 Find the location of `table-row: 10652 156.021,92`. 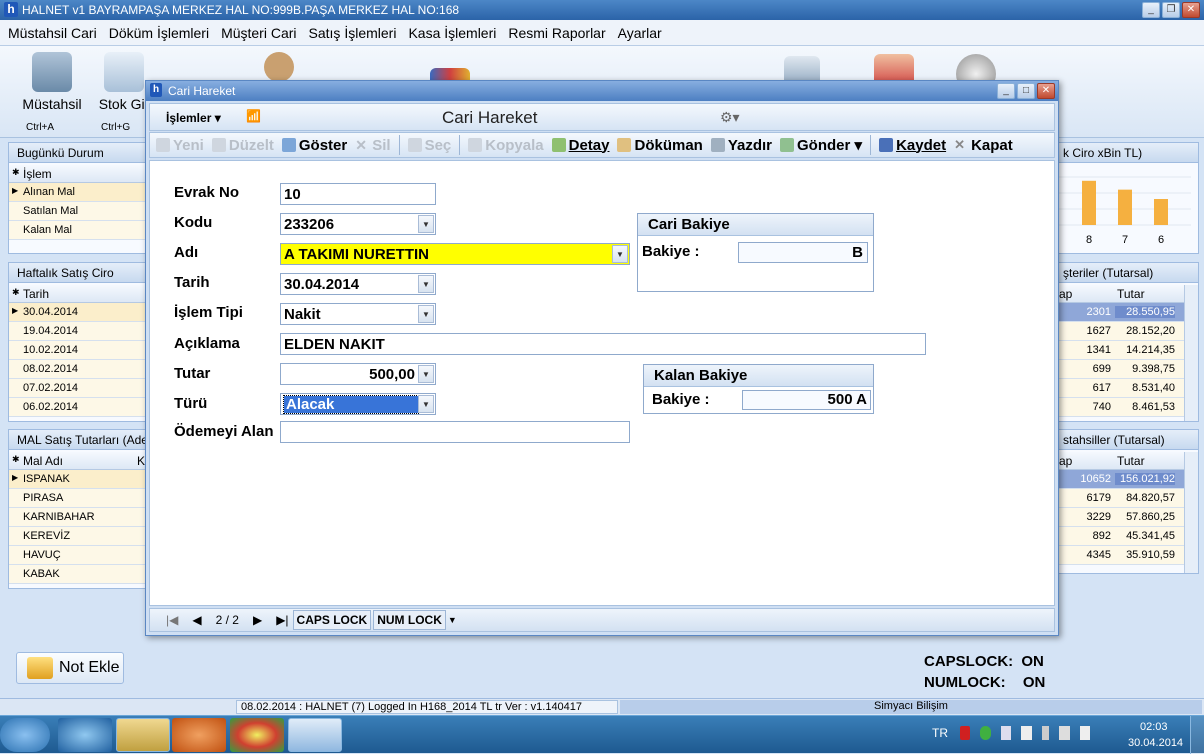

table-row: 10652 156.021,92 is located at coordinates (1126, 479).